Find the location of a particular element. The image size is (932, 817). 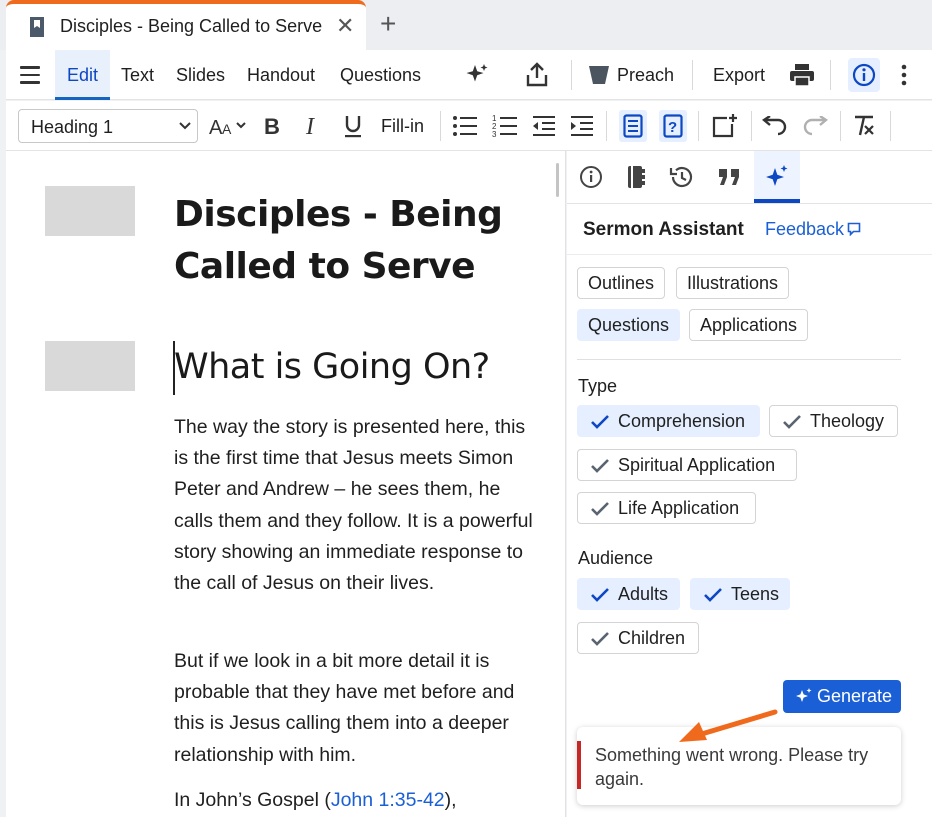

undo-icon is located at coordinates (775, 126).